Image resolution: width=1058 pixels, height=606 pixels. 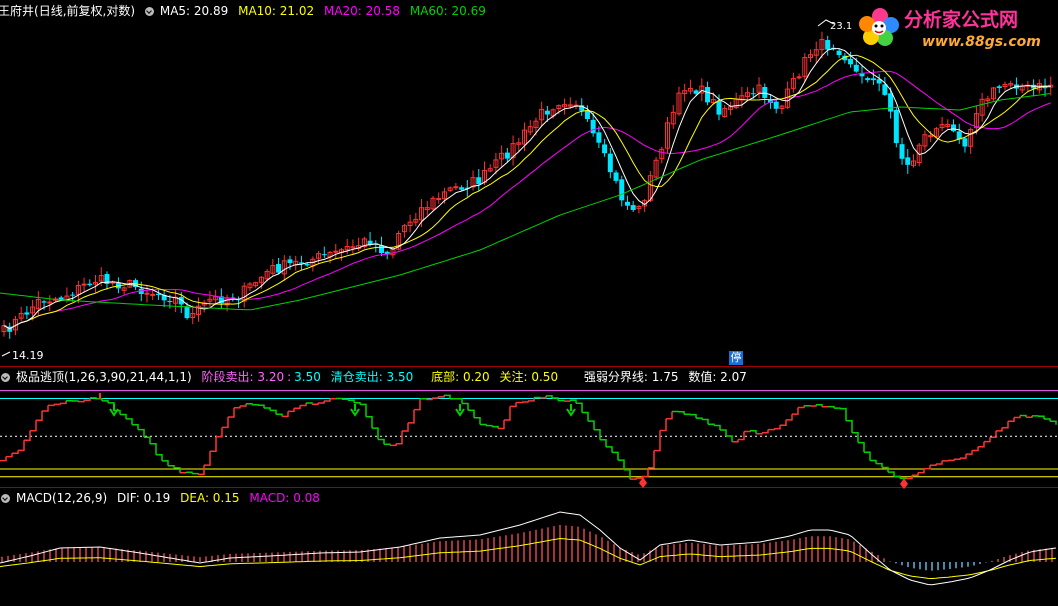 I want to click on num-label: 数值:, so click(x=704, y=377).